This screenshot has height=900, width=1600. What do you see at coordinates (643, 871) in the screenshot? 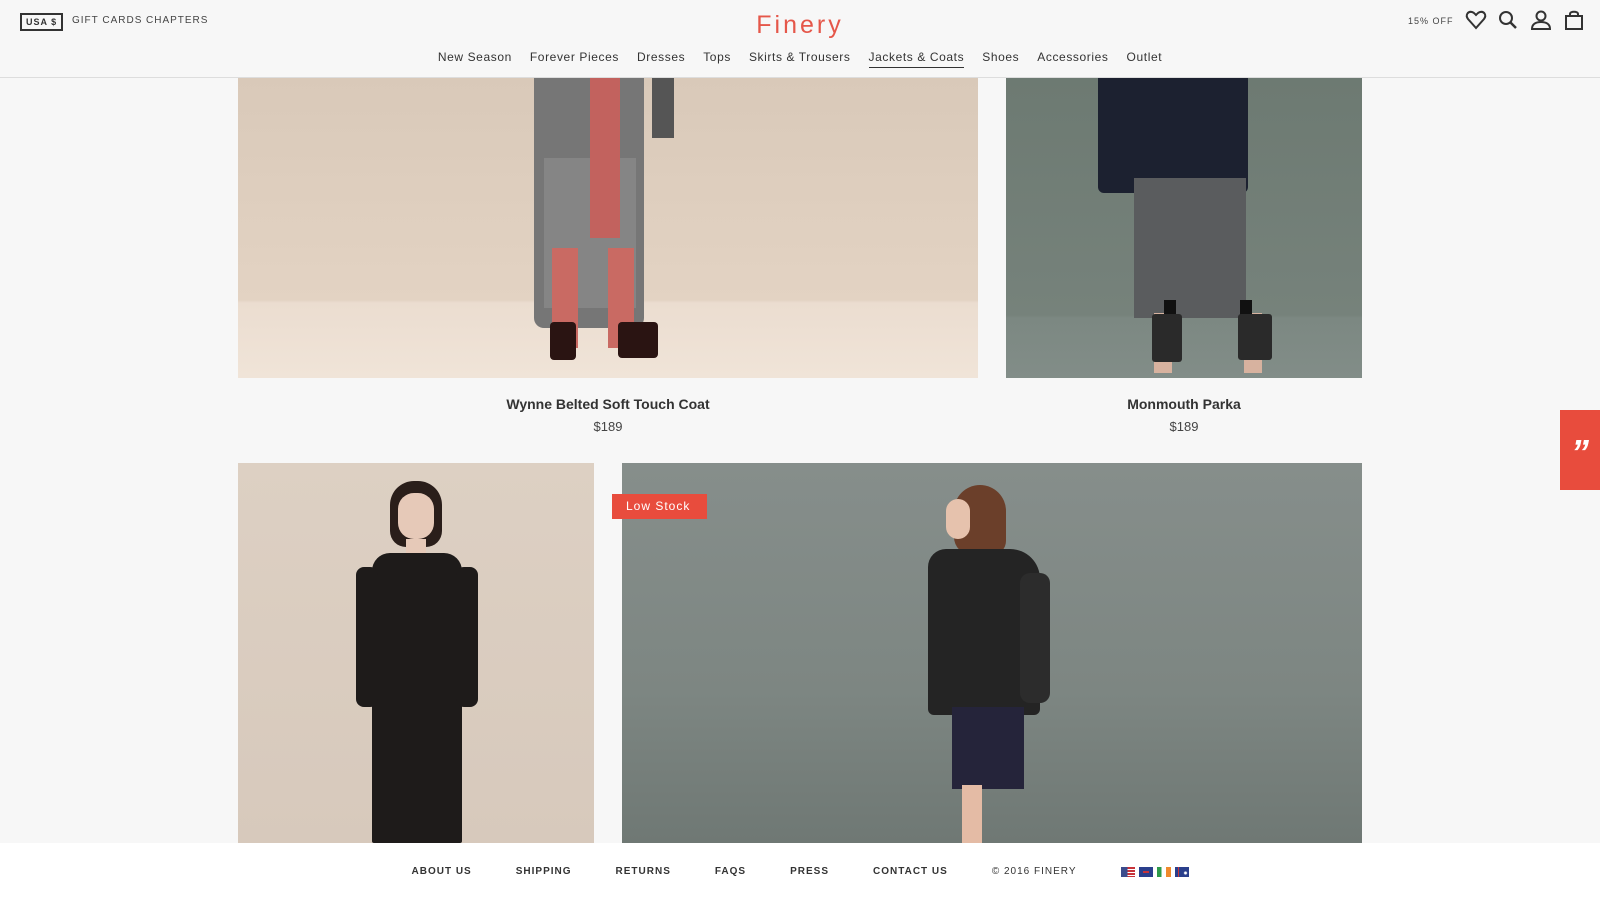
I see `footer-returns: RETURNS` at bounding box center [643, 871].